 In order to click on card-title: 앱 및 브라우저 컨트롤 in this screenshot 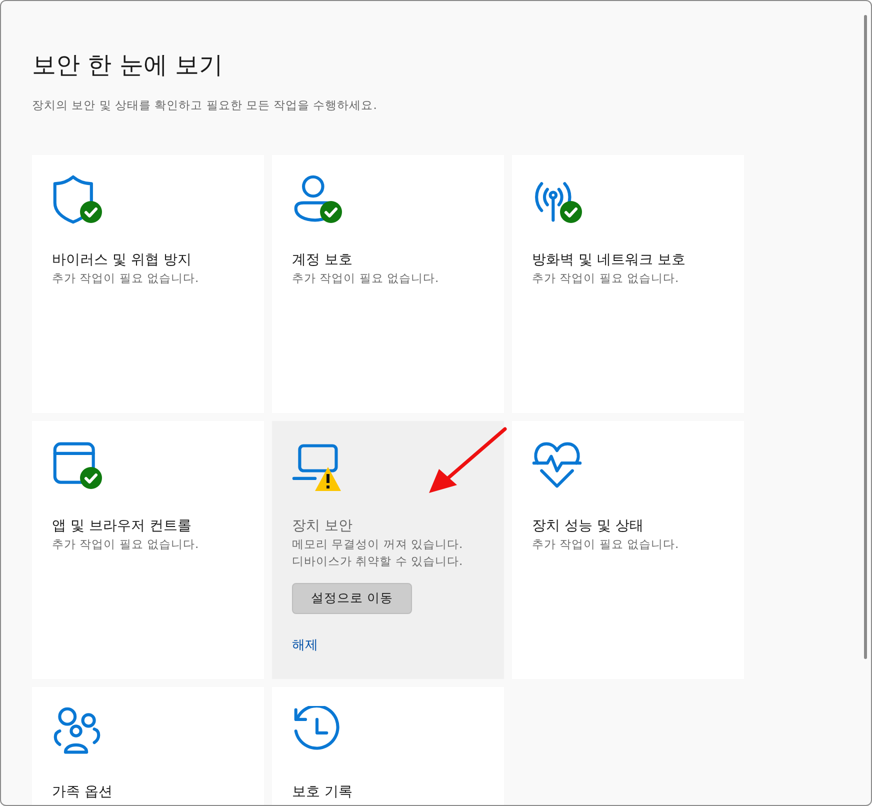, I will do `click(122, 526)`.